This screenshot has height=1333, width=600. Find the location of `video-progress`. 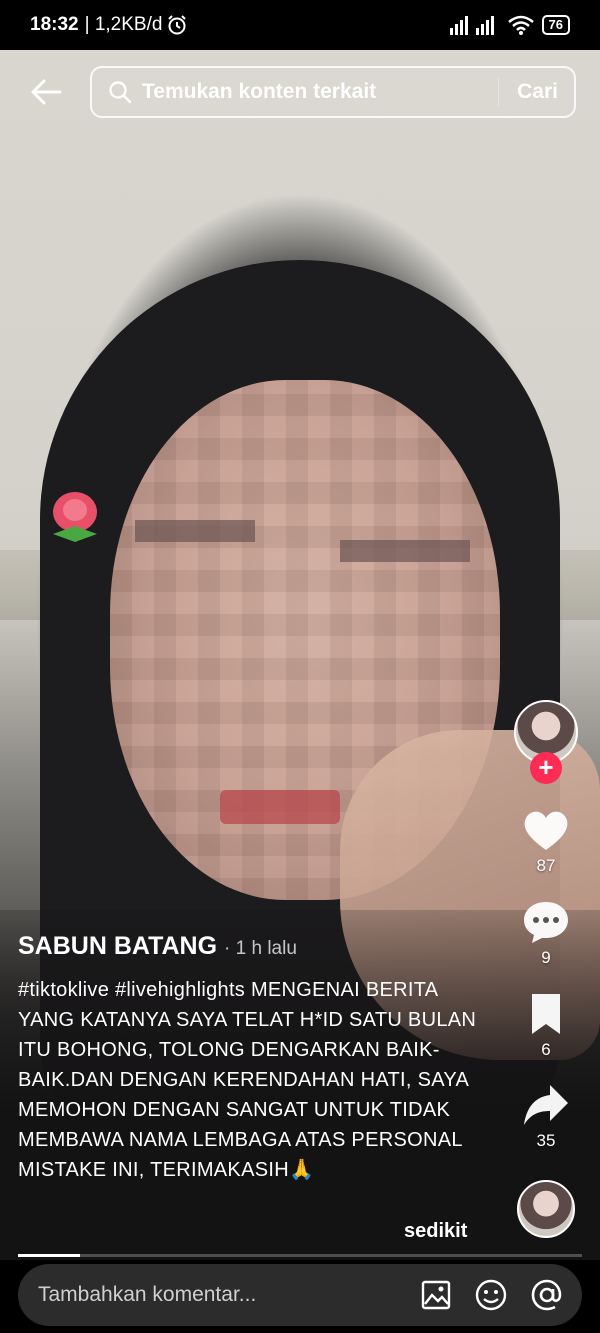

video-progress is located at coordinates (300, 1255).